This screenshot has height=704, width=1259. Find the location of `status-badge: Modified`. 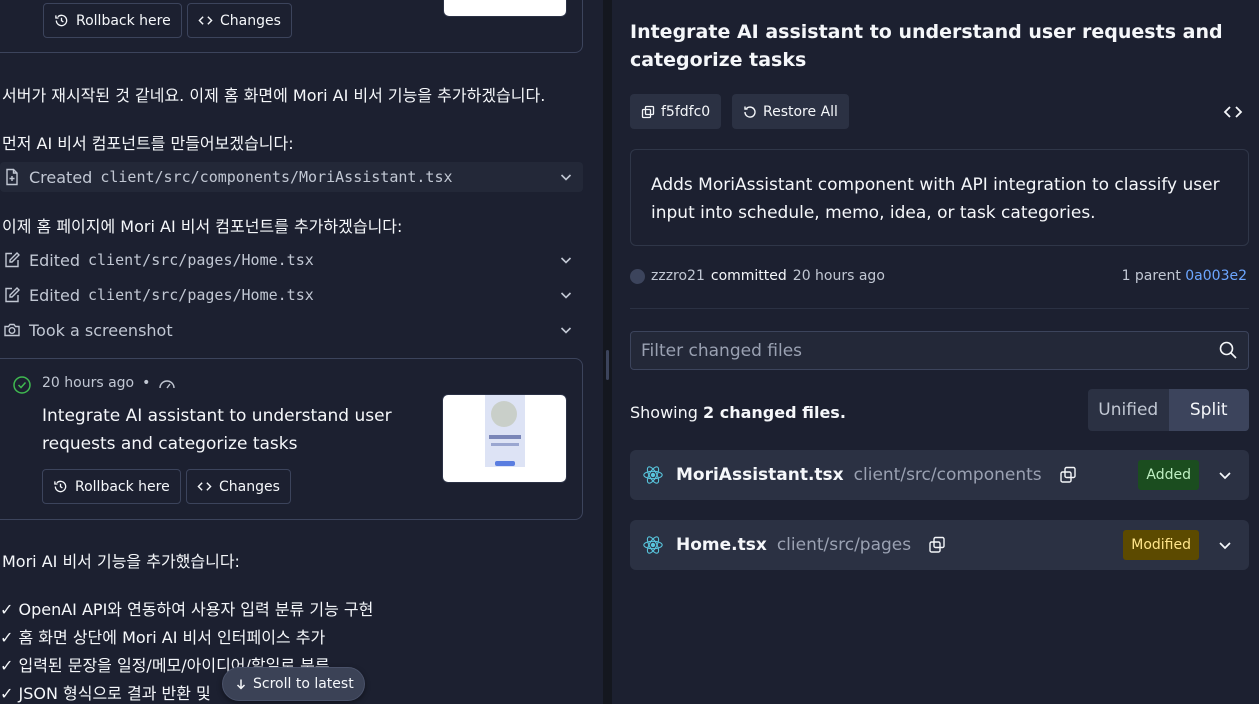

status-badge: Modified is located at coordinates (1161, 545).